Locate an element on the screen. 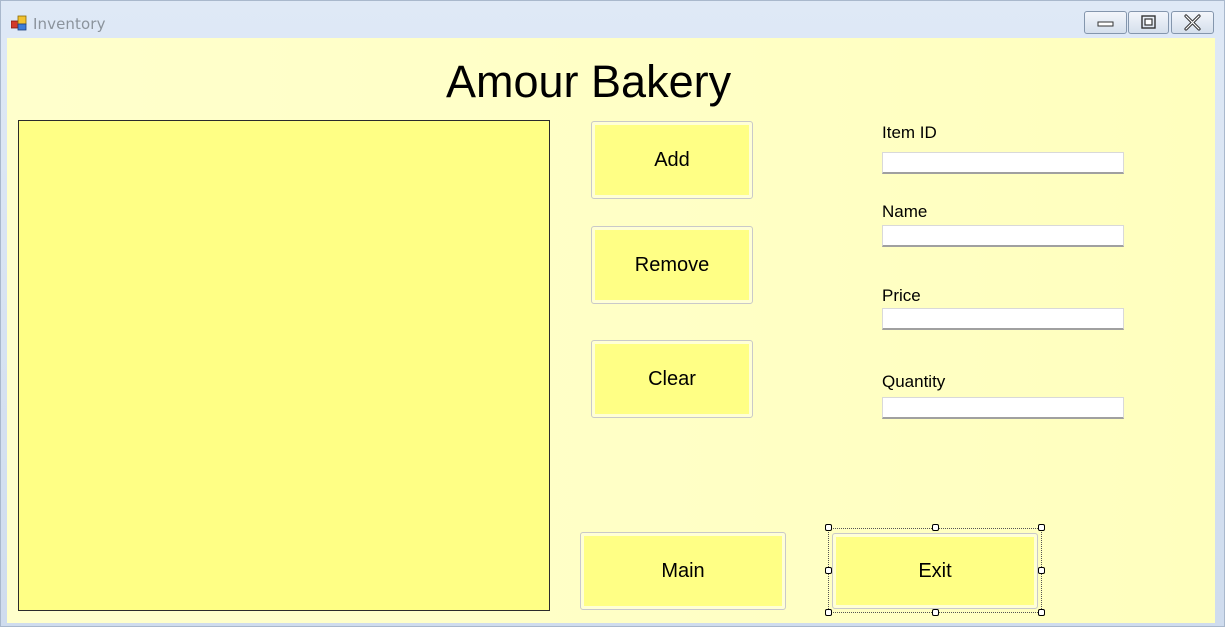 The image size is (1225, 627). resize-handle-bottom is located at coordinates (935, 612).